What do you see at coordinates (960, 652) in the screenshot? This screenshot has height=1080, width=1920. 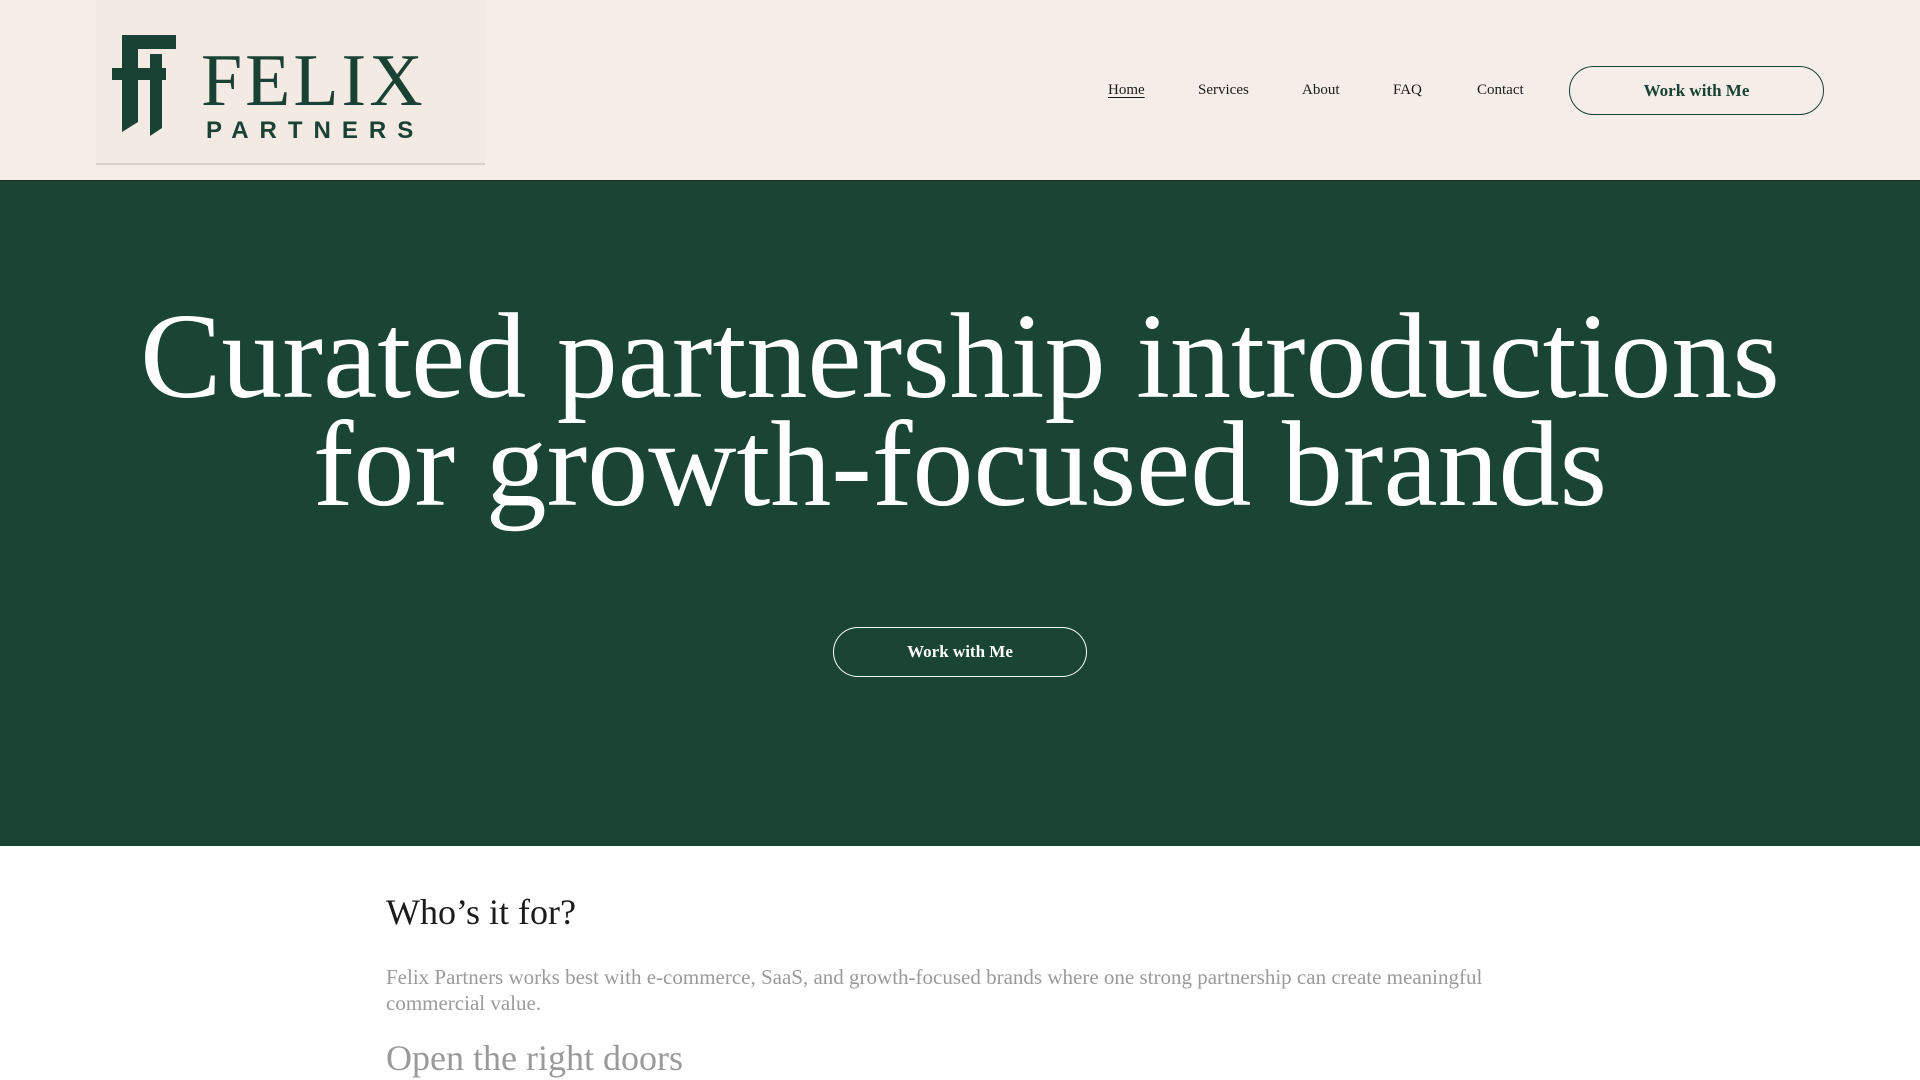 I see `hero-work-with-me-button: Work with Me` at bounding box center [960, 652].